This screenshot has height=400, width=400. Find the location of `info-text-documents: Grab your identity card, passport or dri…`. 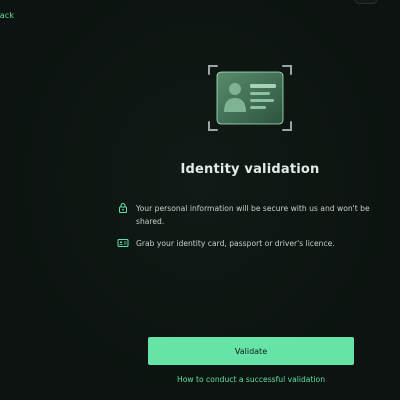

info-text-documents: Grab your identity card, passport or dri… is located at coordinates (235, 243).